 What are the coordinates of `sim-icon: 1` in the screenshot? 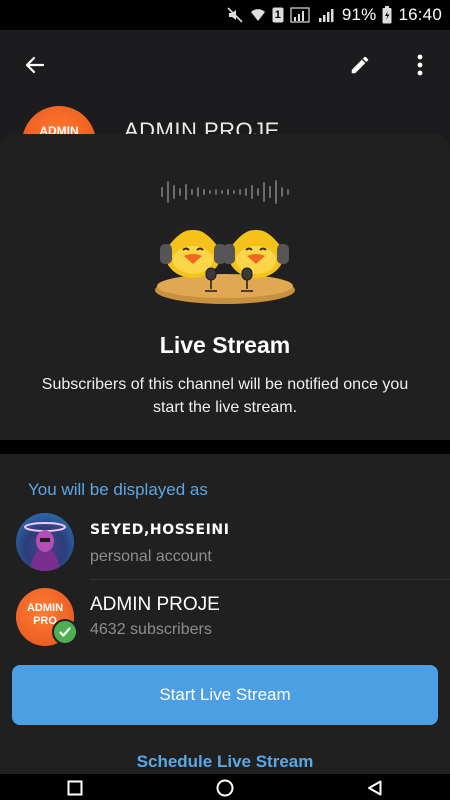 It's located at (278, 15).